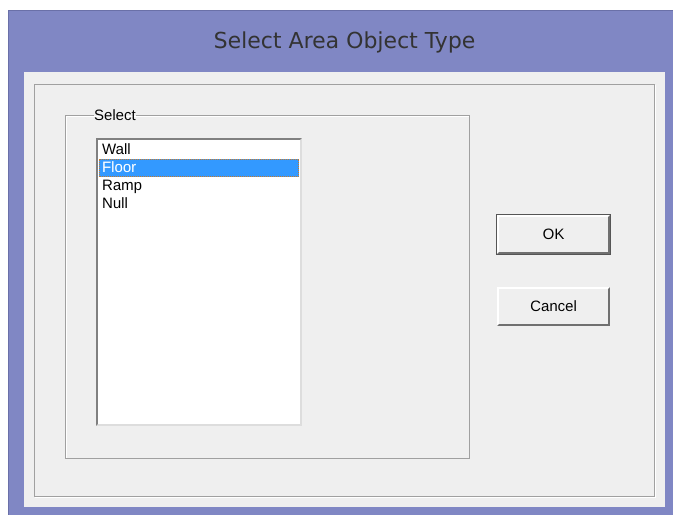  Describe the element at coordinates (199, 150) in the screenshot. I see `list-item: Wall` at that location.